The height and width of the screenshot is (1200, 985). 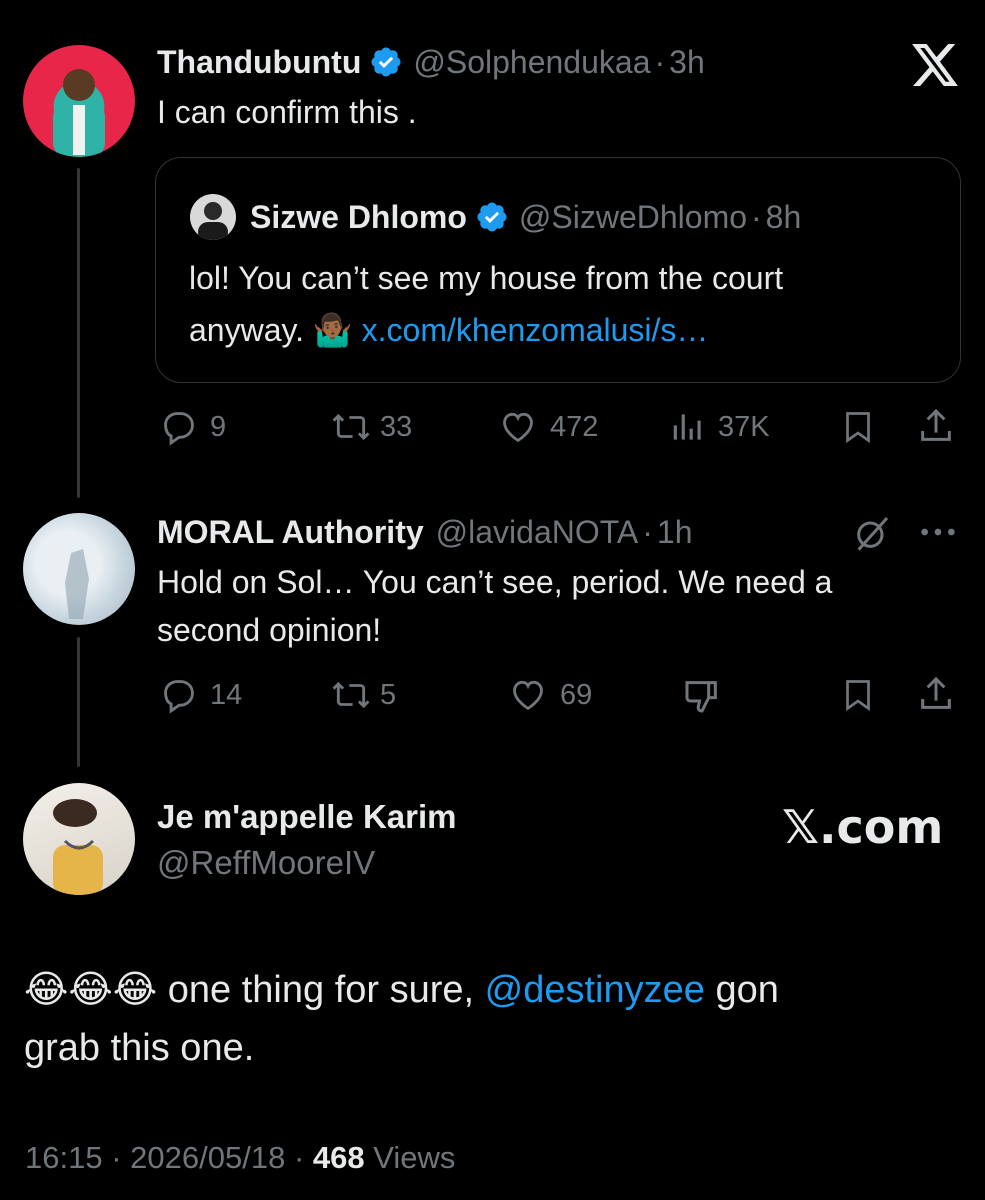 What do you see at coordinates (744, 426) in the screenshot?
I see `views-count: 37K` at bounding box center [744, 426].